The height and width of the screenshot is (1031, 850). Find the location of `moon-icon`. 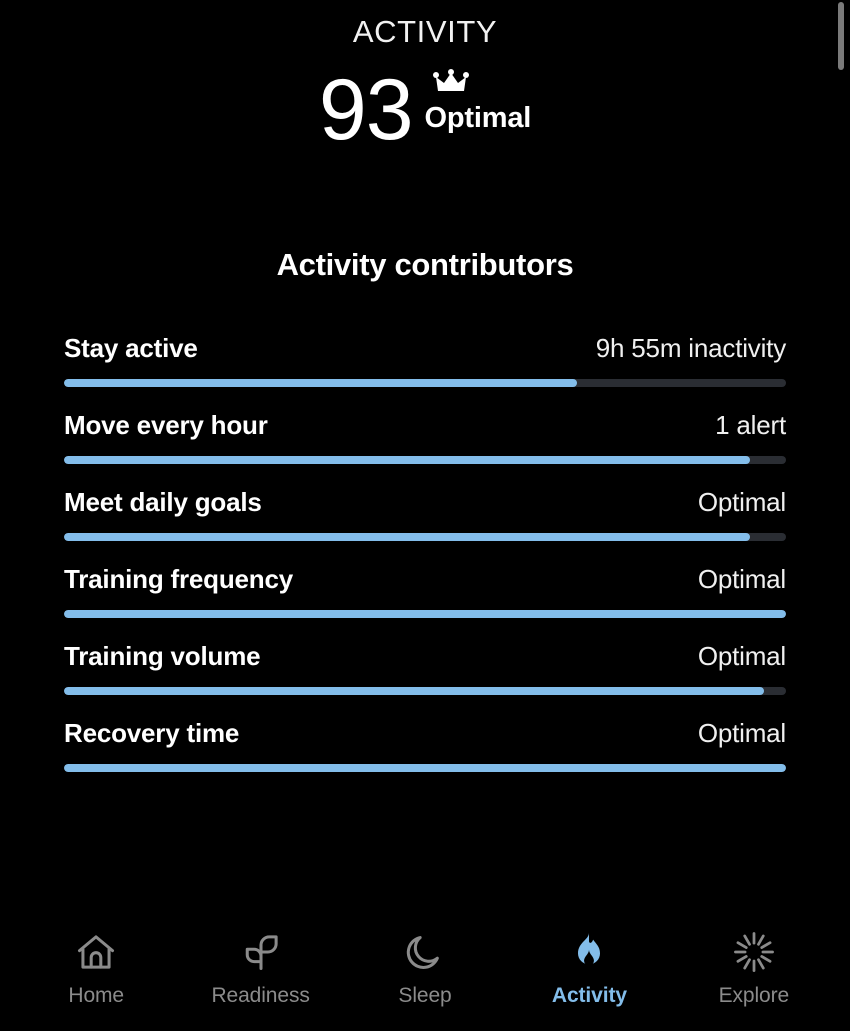

moon-icon is located at coordinates (425, 952).